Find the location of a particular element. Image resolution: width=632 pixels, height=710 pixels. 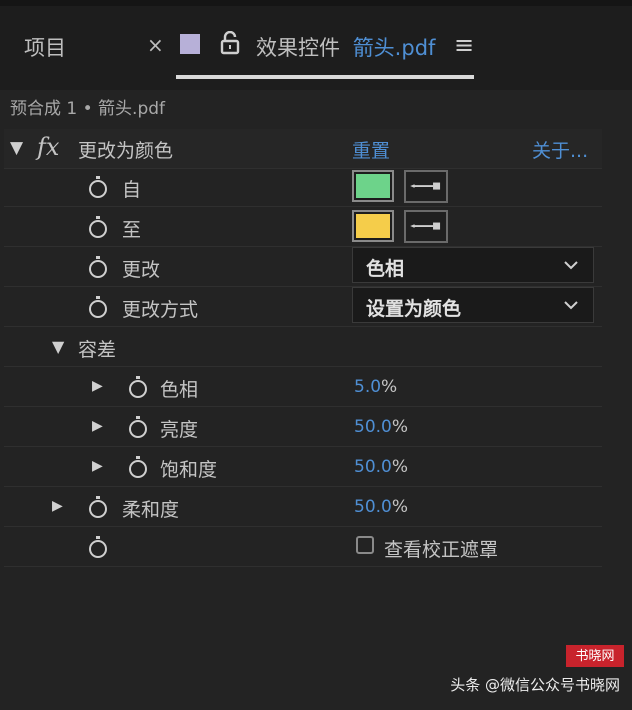

to-color-swatch is located at coordinates (373, 226).